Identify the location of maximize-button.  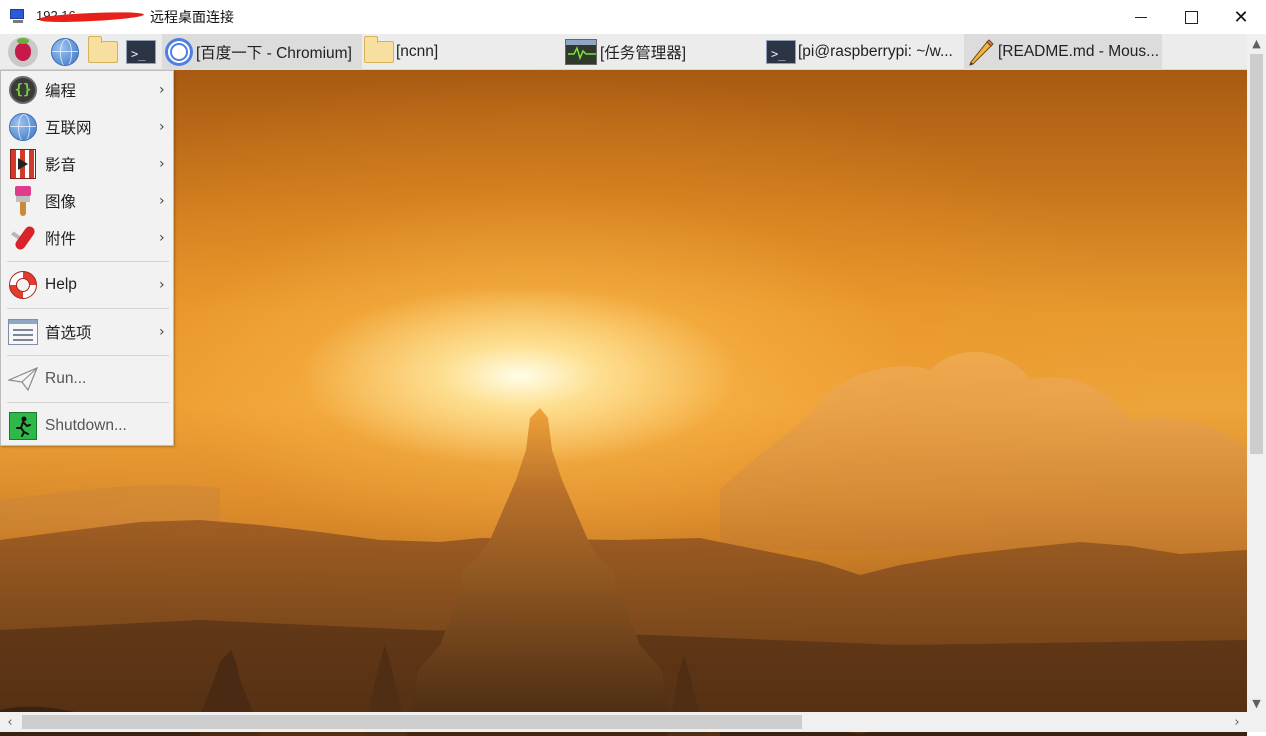
(1191, 17).